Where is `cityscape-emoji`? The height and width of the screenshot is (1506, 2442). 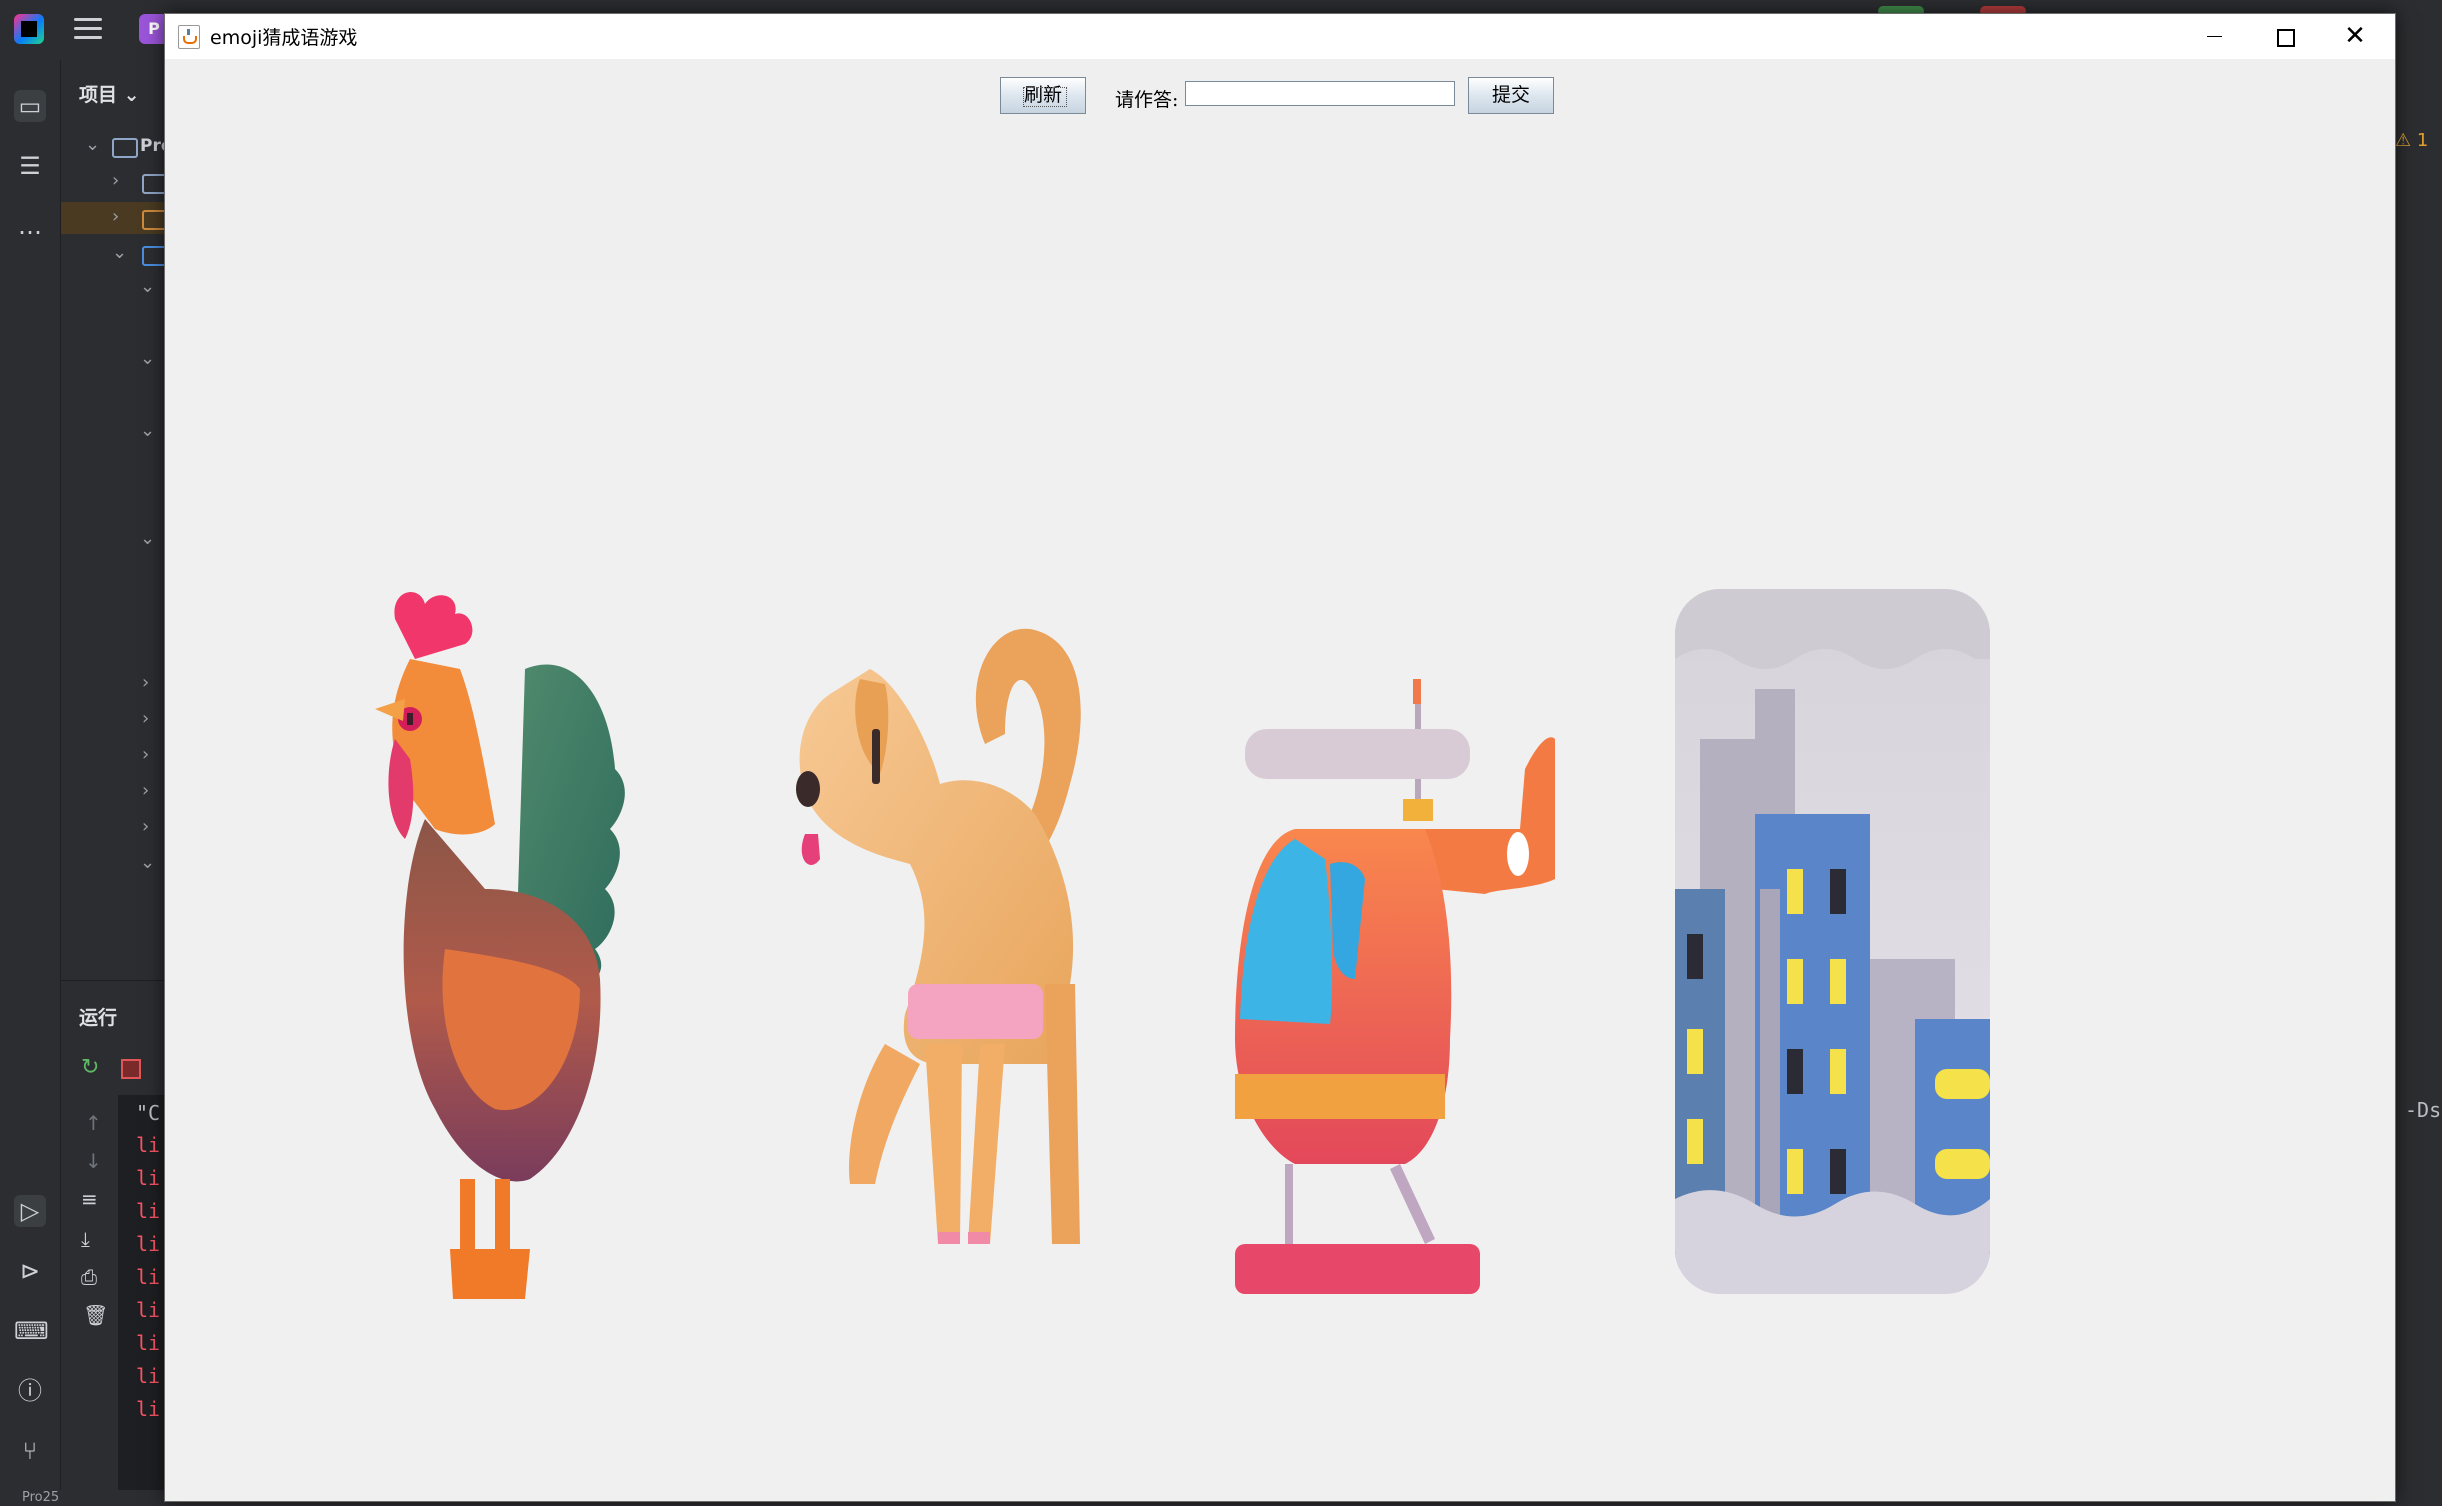 cityscape-emoji is located at coordinates (1832, 941).